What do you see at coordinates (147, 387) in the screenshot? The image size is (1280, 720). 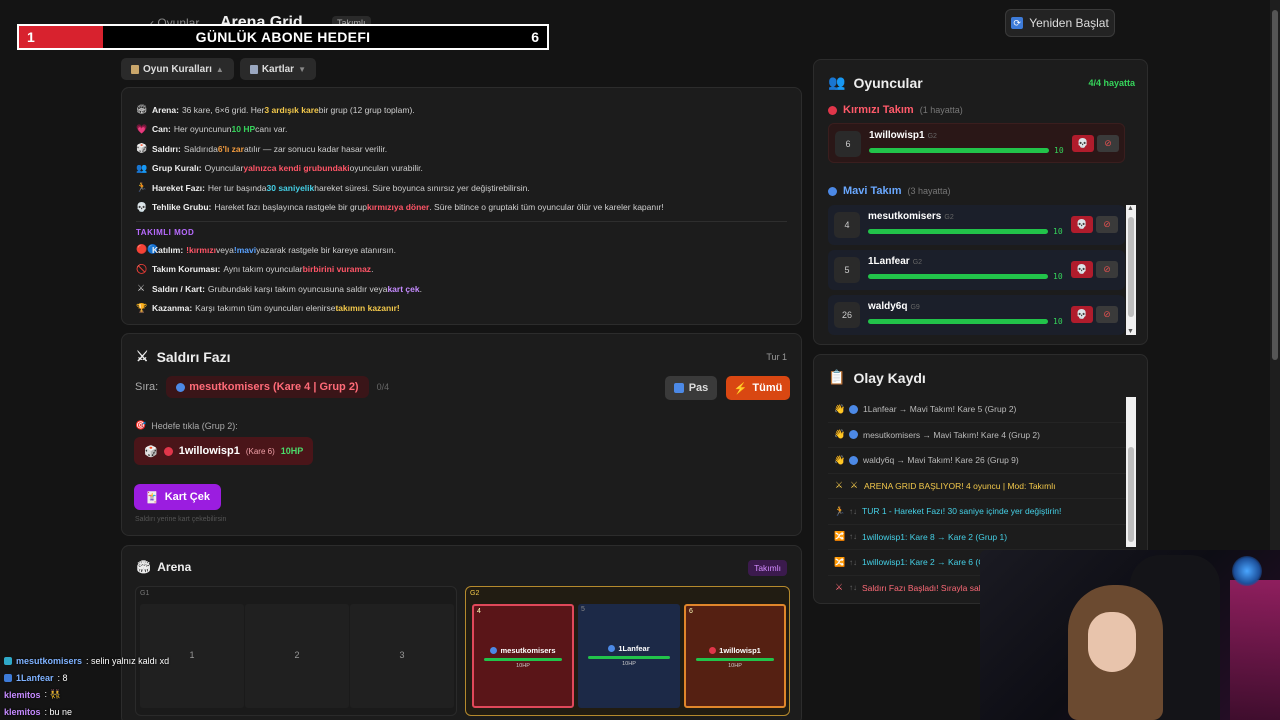 I see `turn-label: Sıra:` at bounding box center [147, 387].